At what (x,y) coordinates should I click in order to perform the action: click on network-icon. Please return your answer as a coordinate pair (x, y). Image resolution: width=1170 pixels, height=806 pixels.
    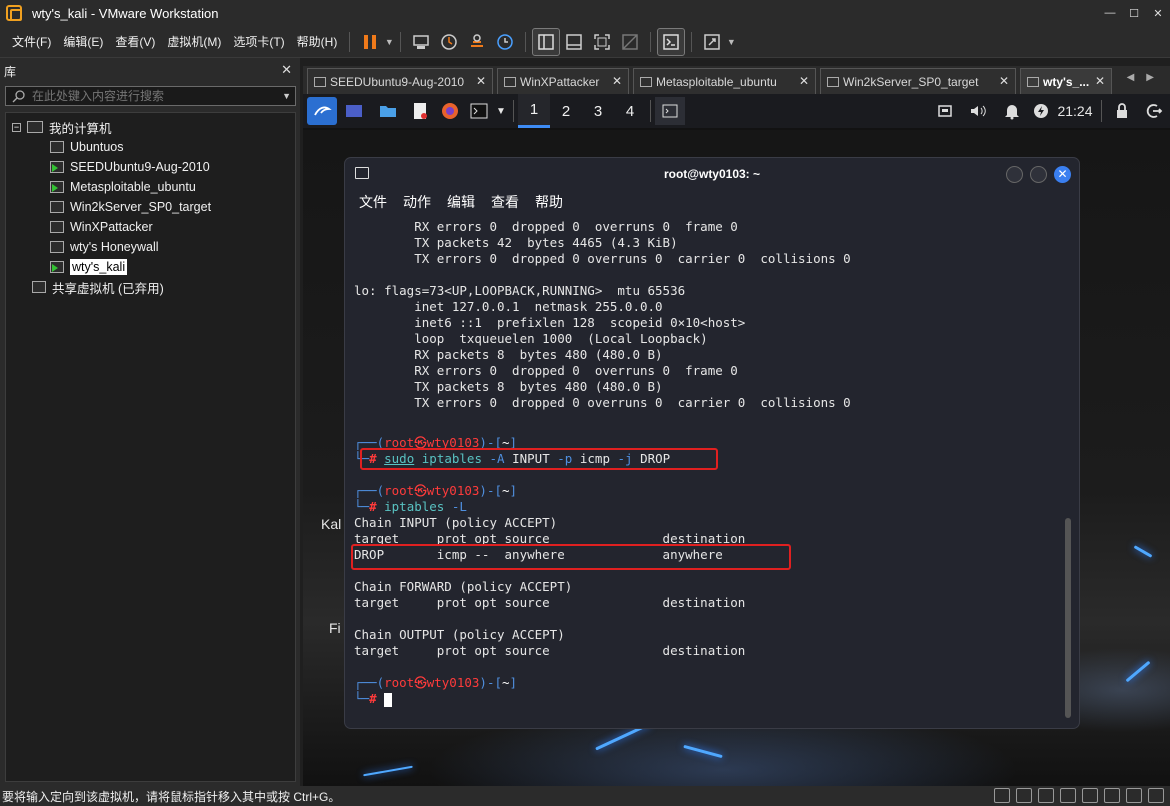
    Looking at the image, I should click on (945, 111).